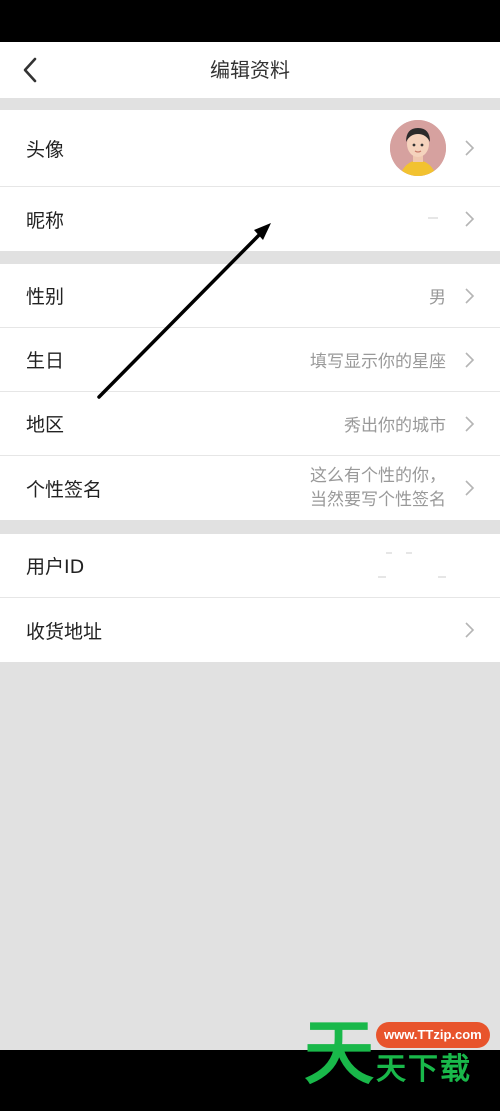 The height and width of the screenshot is (1111, 500). Describe the element at coordinates (45, 361) in the screenshot. I see `birthday-label: 生日` at that location.